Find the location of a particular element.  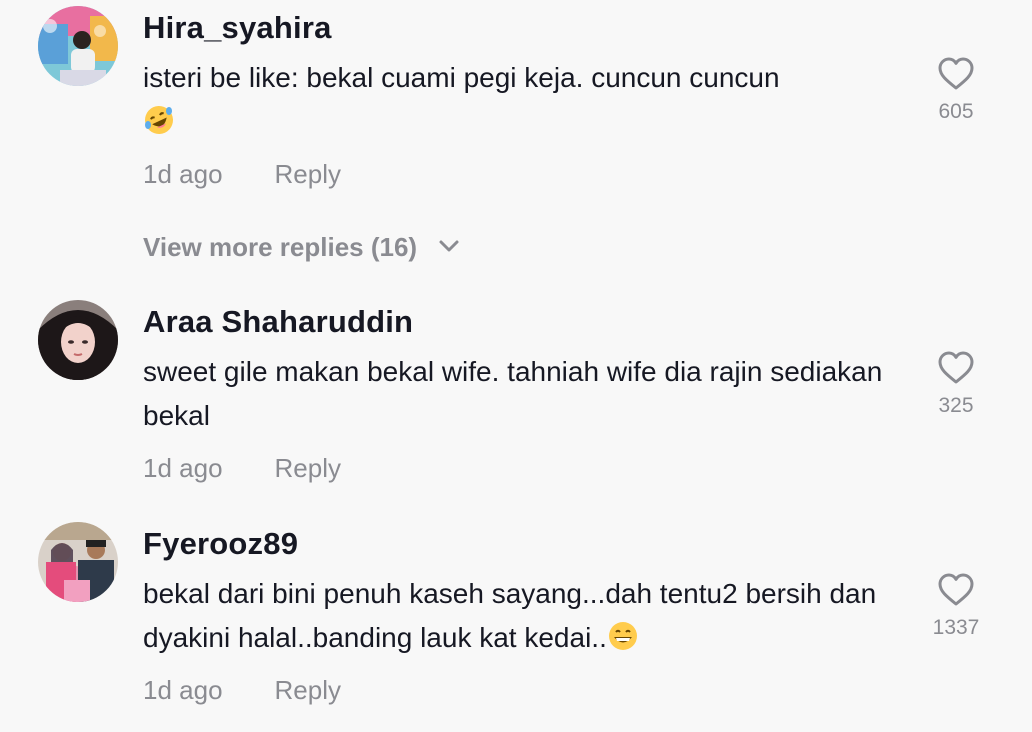

like-count: 325 is located at coordinates (956, 405).